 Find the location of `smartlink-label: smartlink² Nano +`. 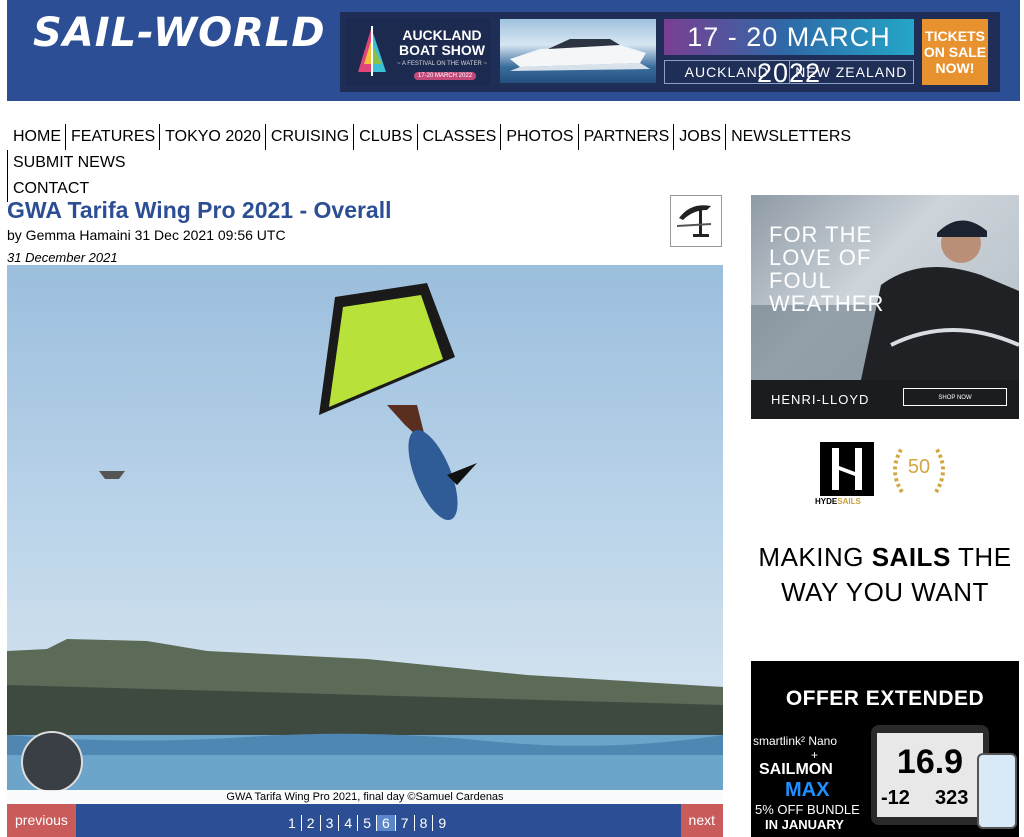

smartlink-label: smartlink² Nano + is located at coordinates (795, 748).